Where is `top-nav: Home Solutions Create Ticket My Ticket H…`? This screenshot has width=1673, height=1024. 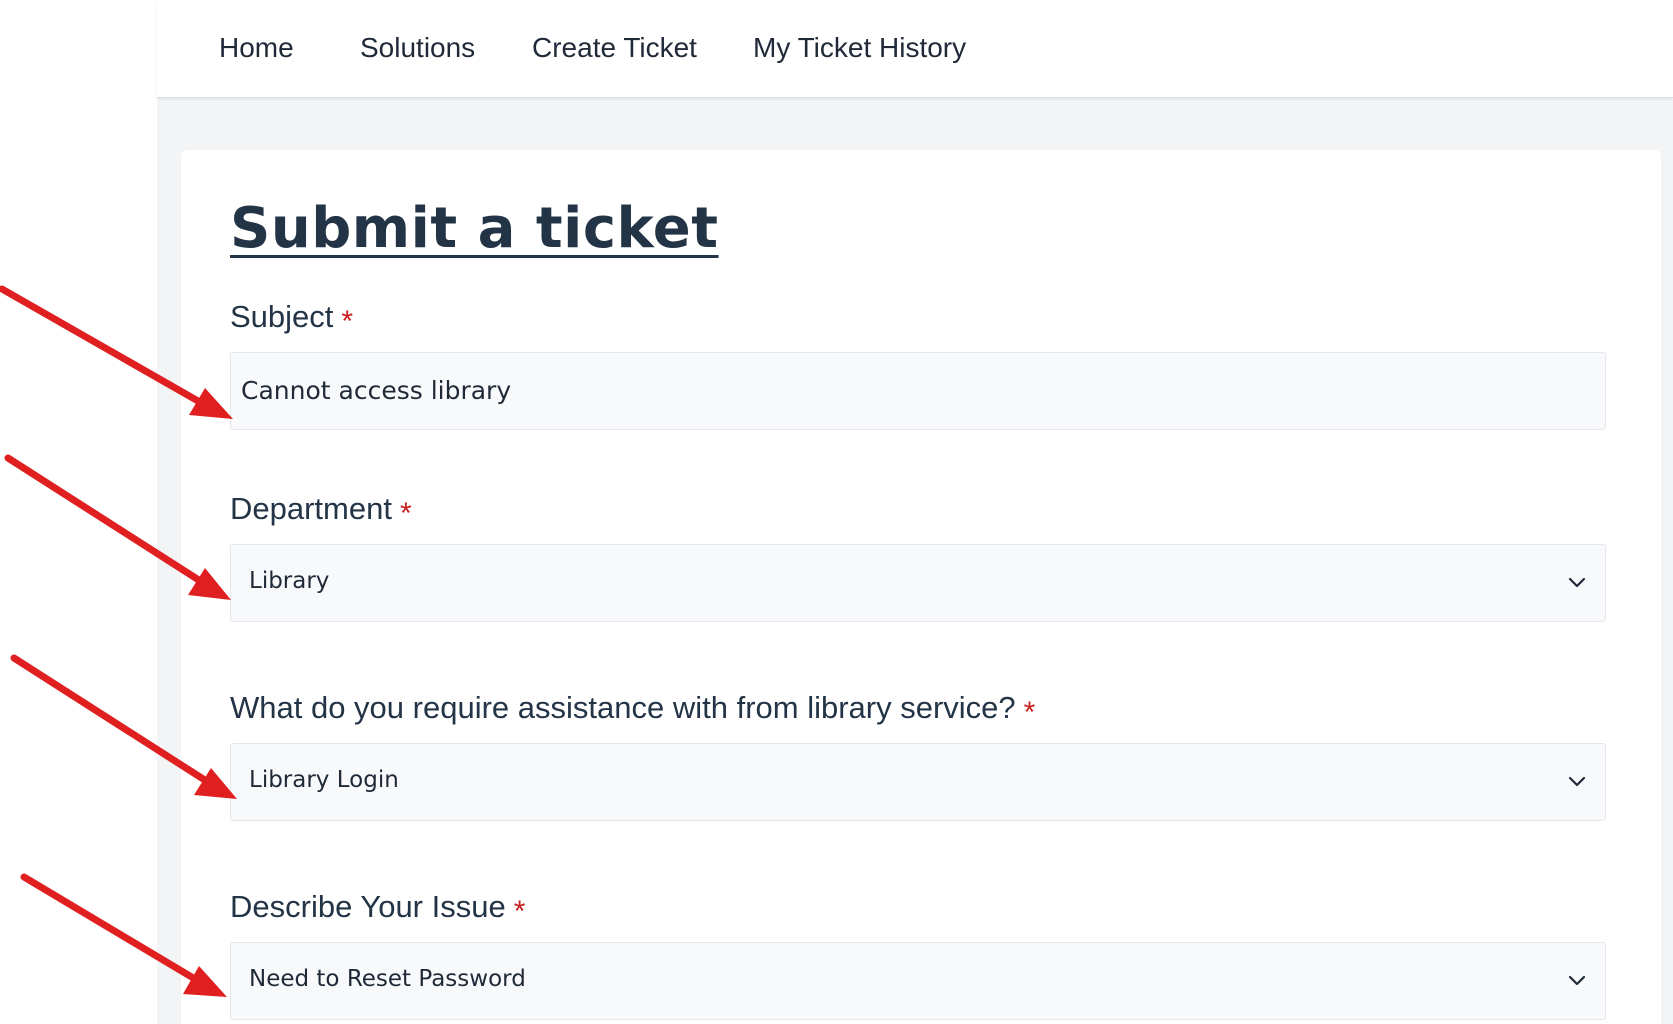 top-nav: Home Solutions Create Ticket My Ticket H… is located at coordinates (915, 49).